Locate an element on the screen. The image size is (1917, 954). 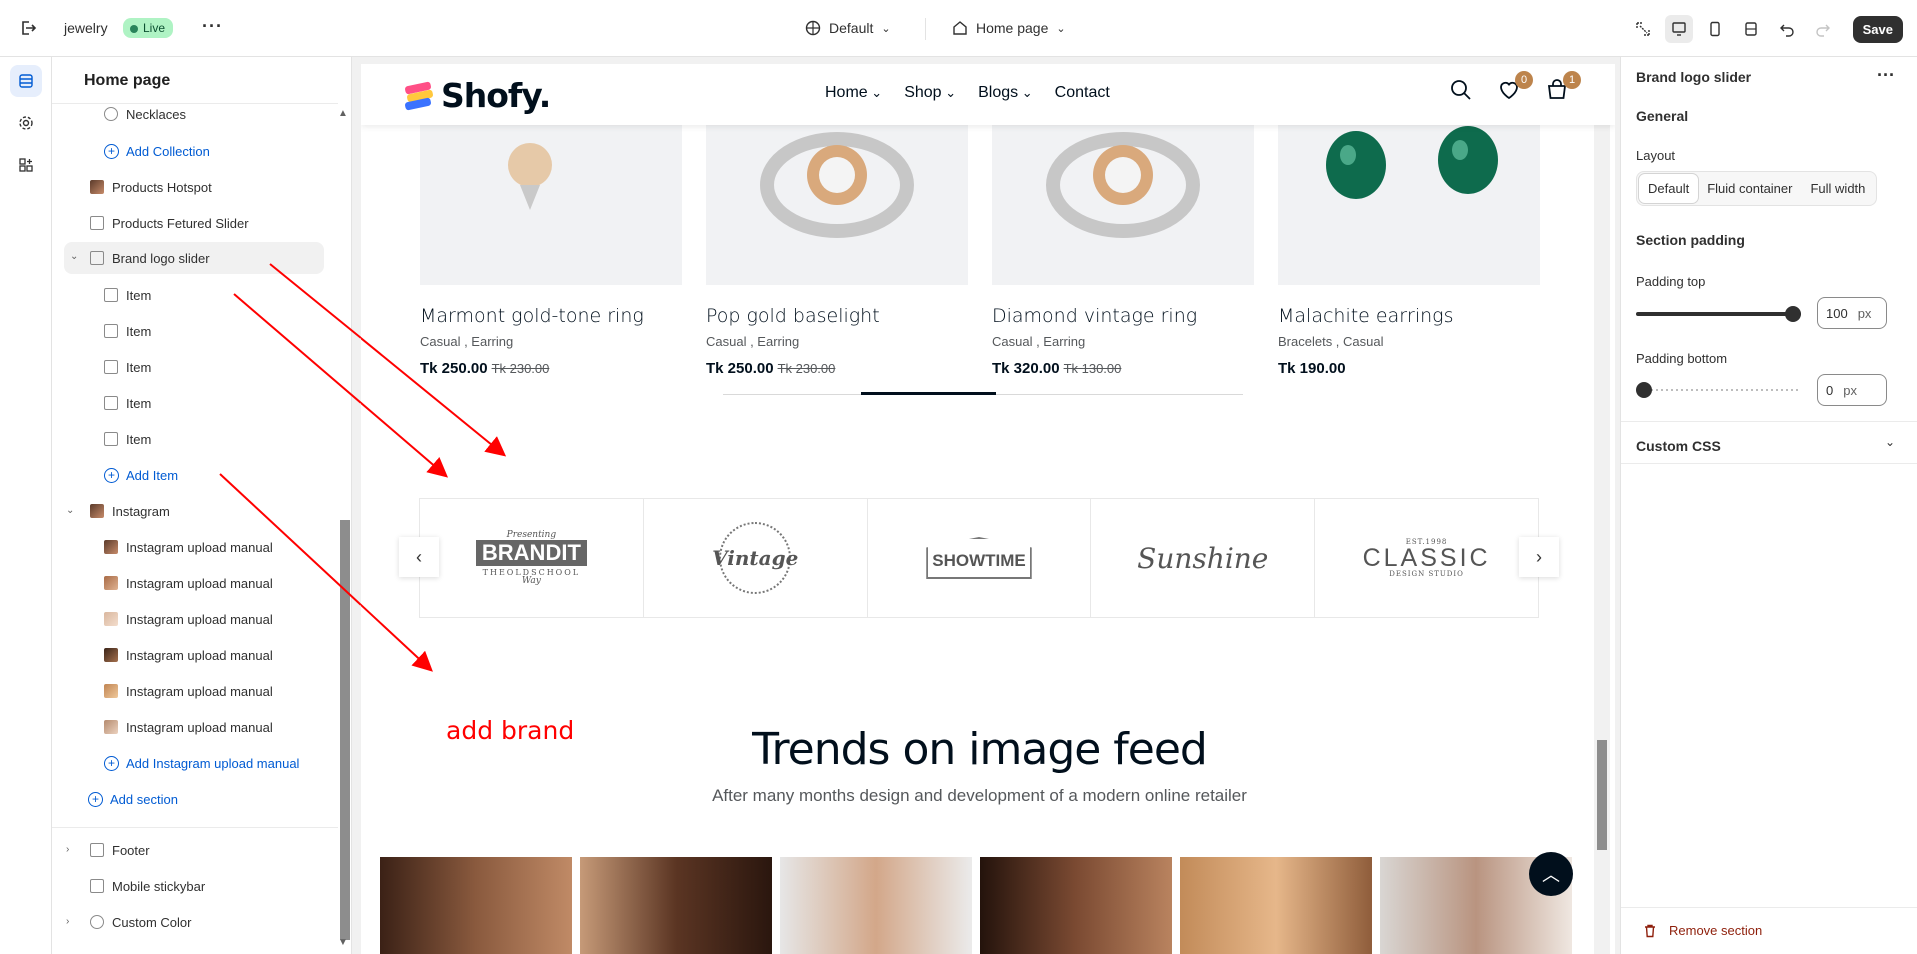
undo-icon is located at coordinates (1787, 29).